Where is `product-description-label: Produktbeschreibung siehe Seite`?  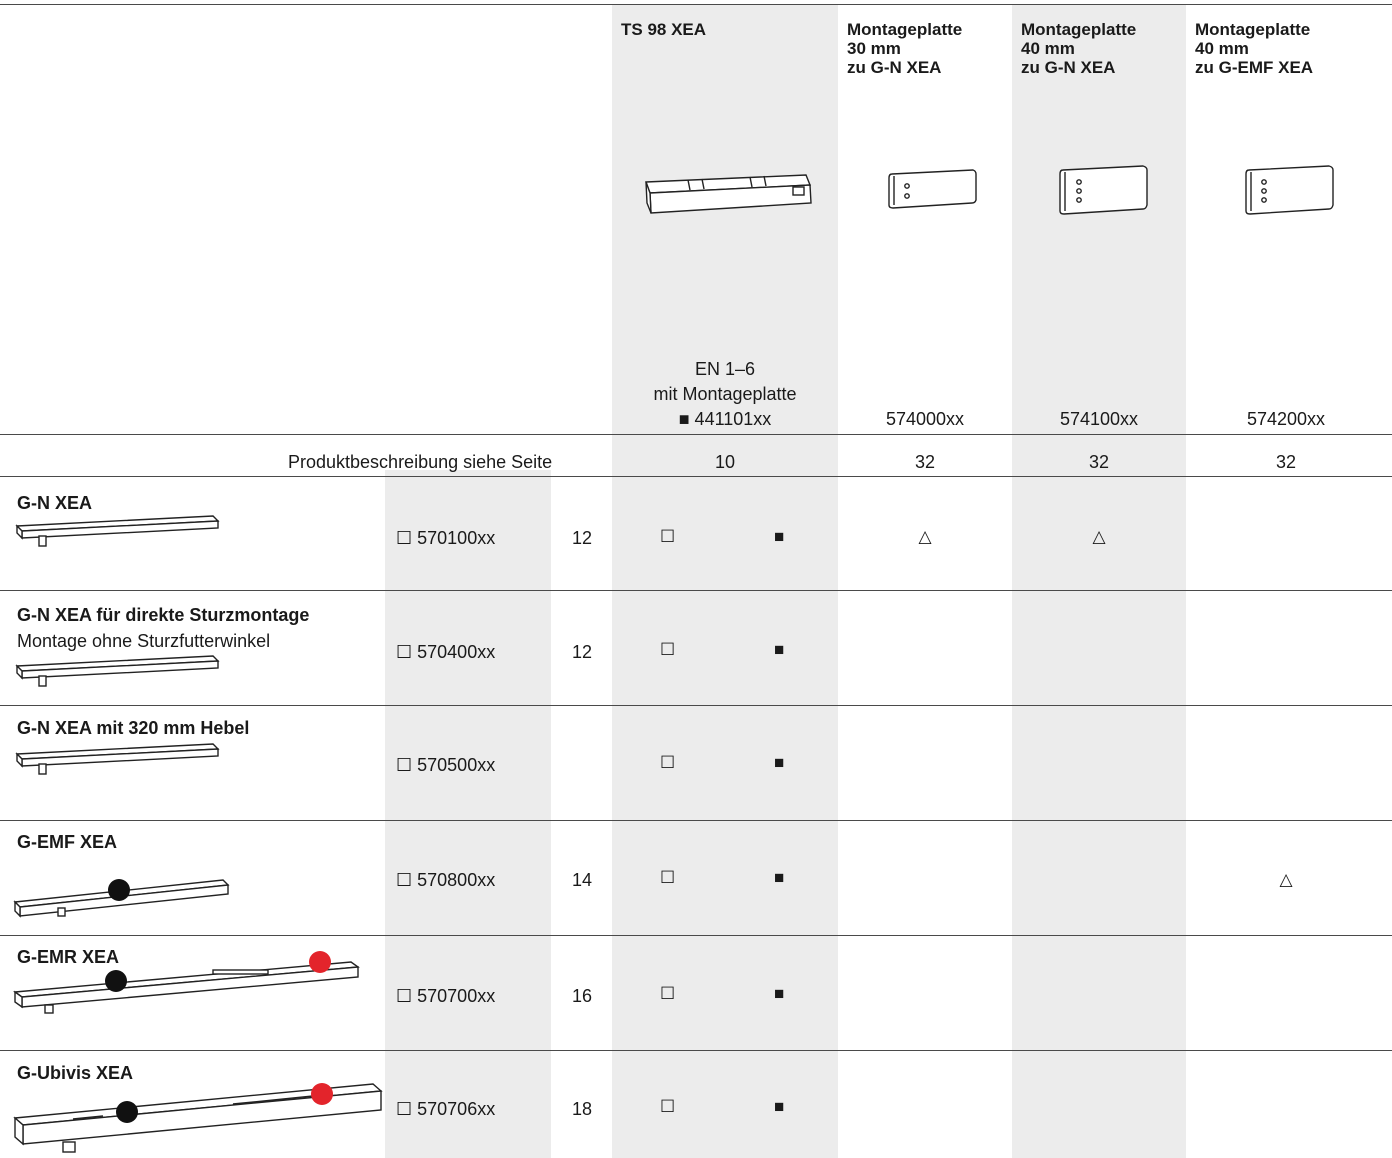 product-description-label: Produktbeschreibung siehe Seite is located at coordinates (420, 462).